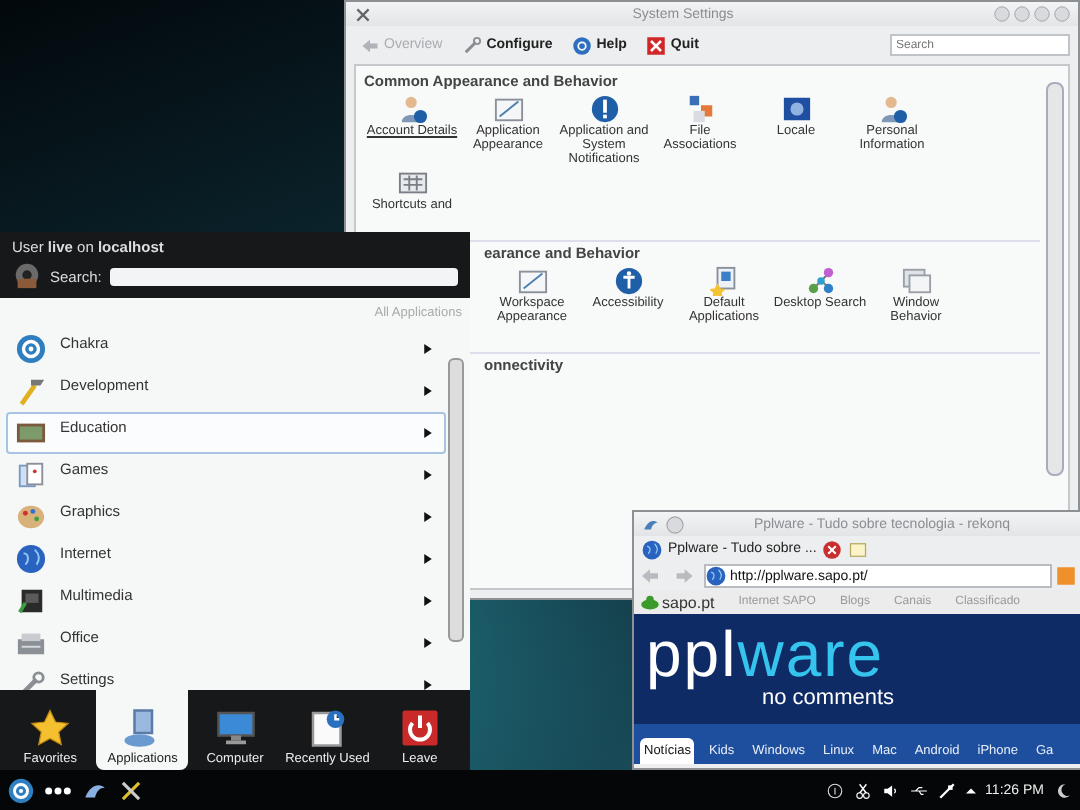 Image resolution: width=1080 pixels, height=810 pixels. What do you see at coordinates (31, 349) in the screenshot?
I see `swirl-logo-icon` at bounding box center [31, 349].